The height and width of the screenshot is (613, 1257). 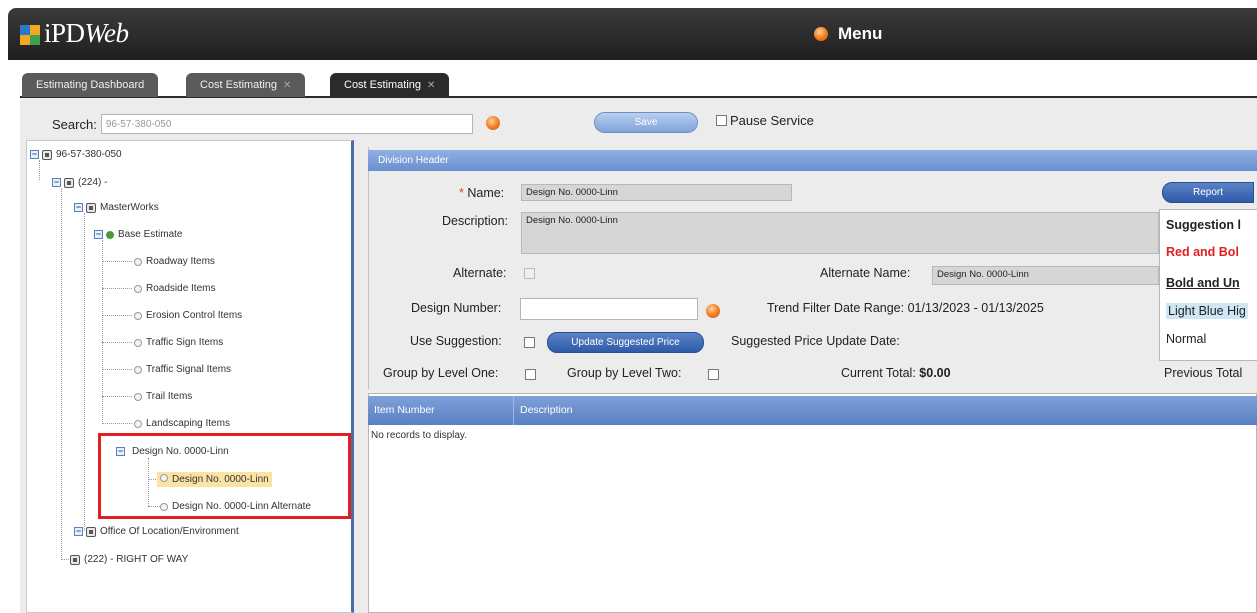 What do you see at coordinates (1208, 192) in the screenshot?
I see `report-button: Report` at bounding box center [1208, 192].